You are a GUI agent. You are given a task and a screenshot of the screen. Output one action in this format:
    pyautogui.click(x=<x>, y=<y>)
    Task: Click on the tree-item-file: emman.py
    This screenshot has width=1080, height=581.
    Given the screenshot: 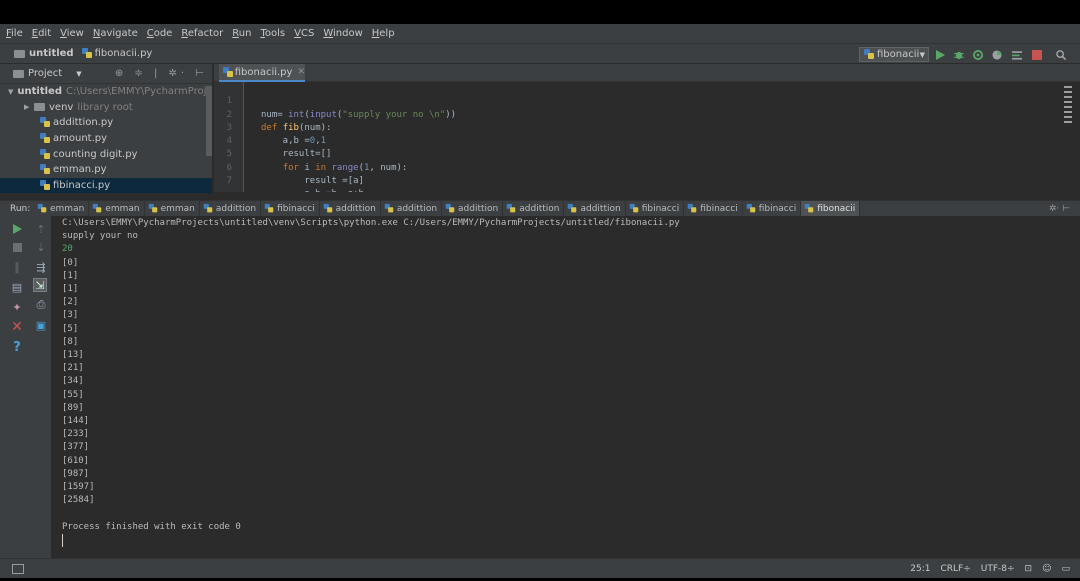 What is the action you would take?
    pyautogui.click(x=106, y=170)
    